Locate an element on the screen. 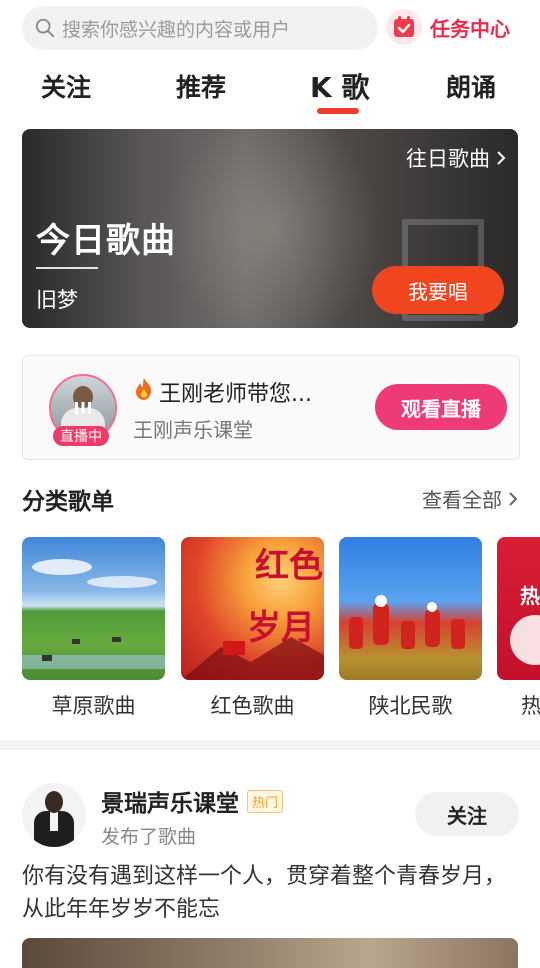  past-songs-label: 往日歌曲 is located at coordinates (448, 159).